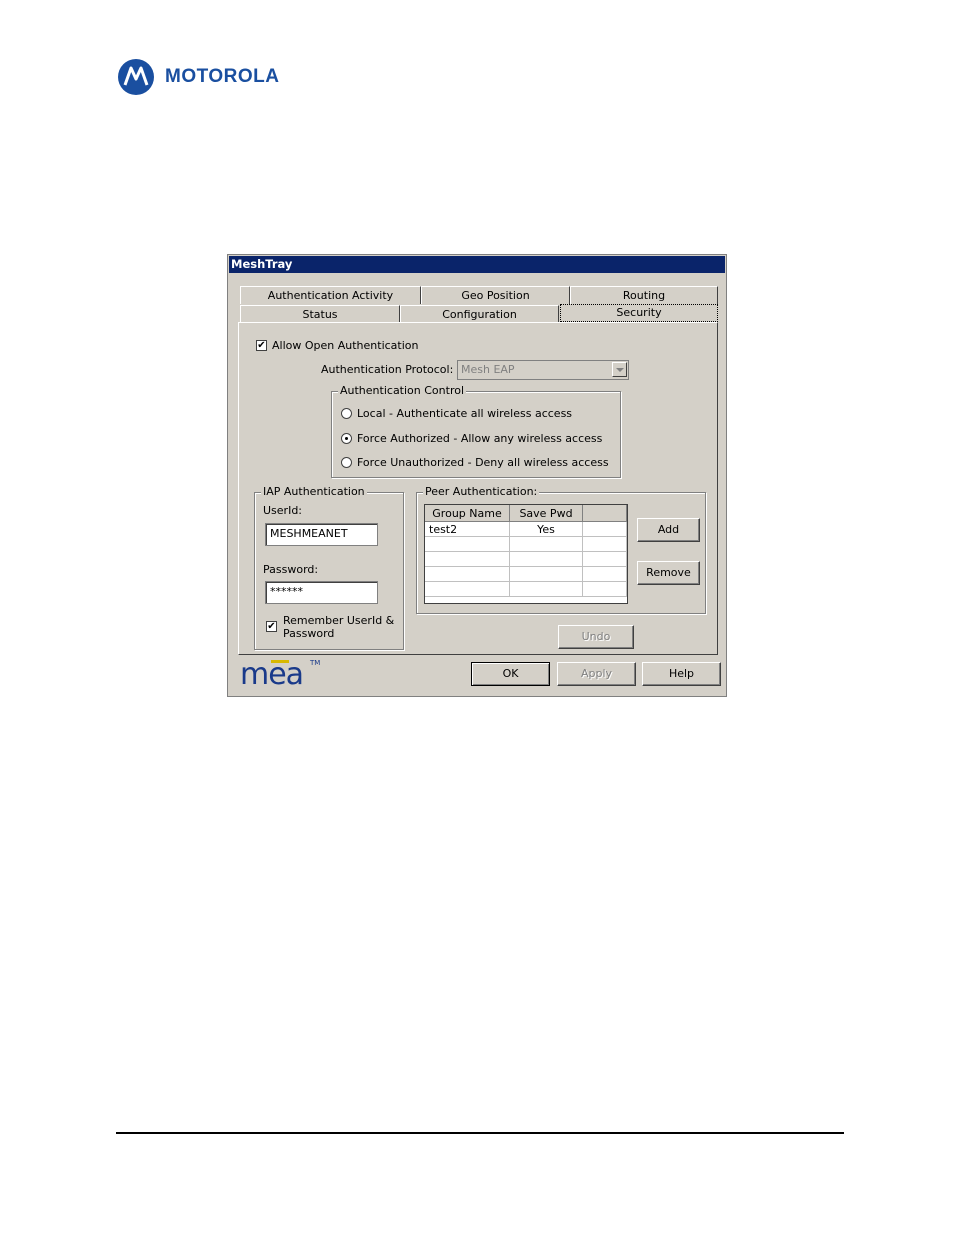 The height and width of the screenshot is (1235, 954). I want to click on column-empty, so click(604, 513).